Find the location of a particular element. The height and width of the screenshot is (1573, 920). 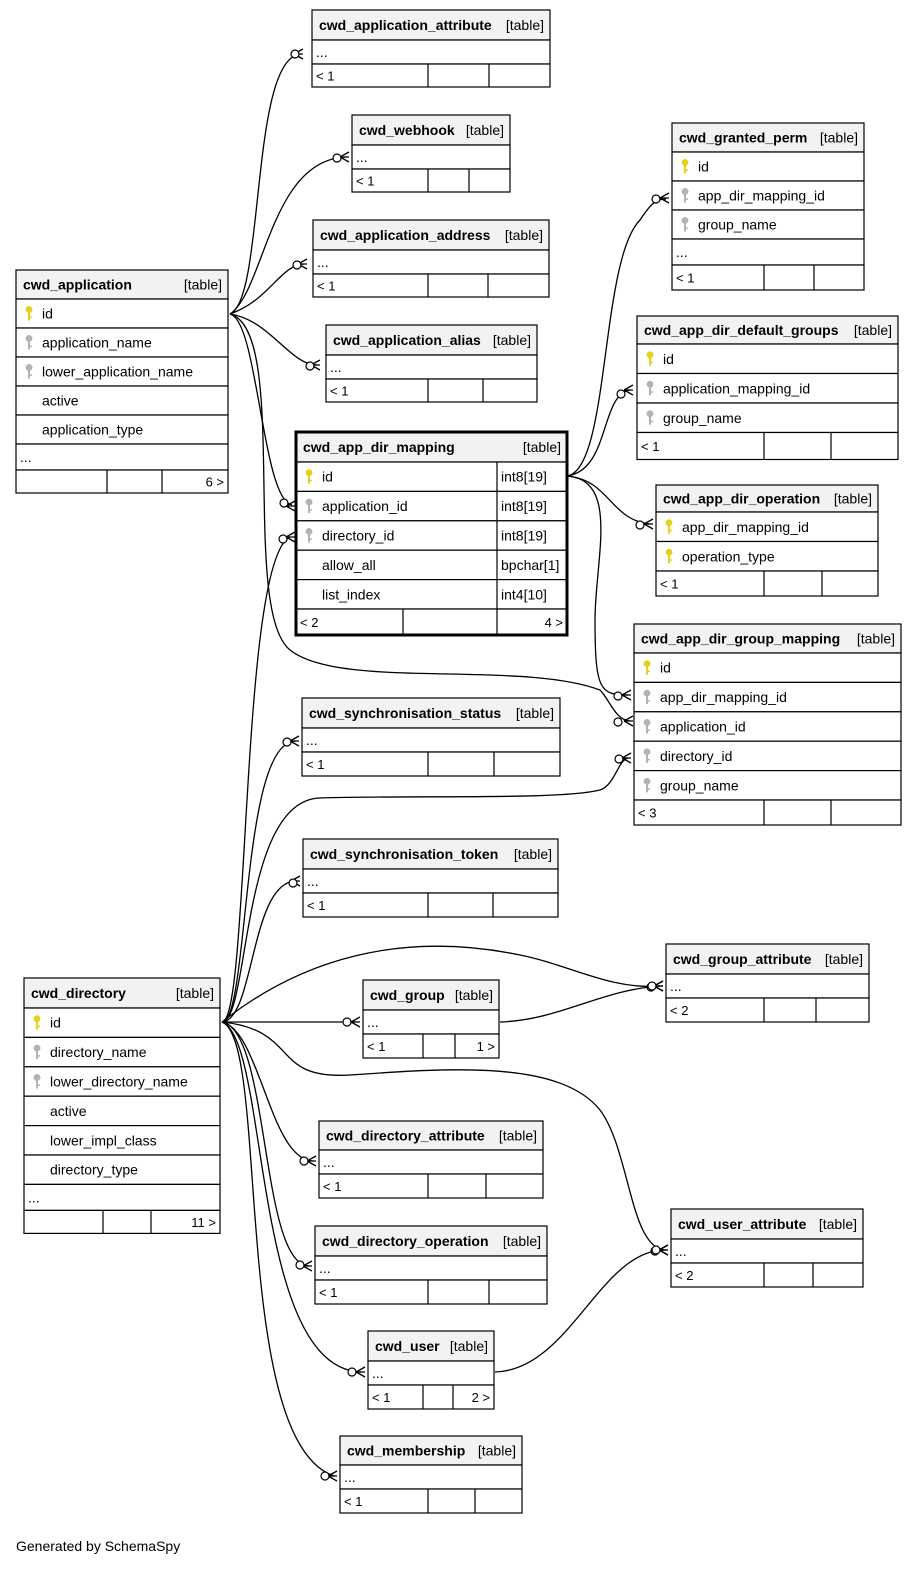

table-footer: < 1 is located at coordinates (431, 1186).